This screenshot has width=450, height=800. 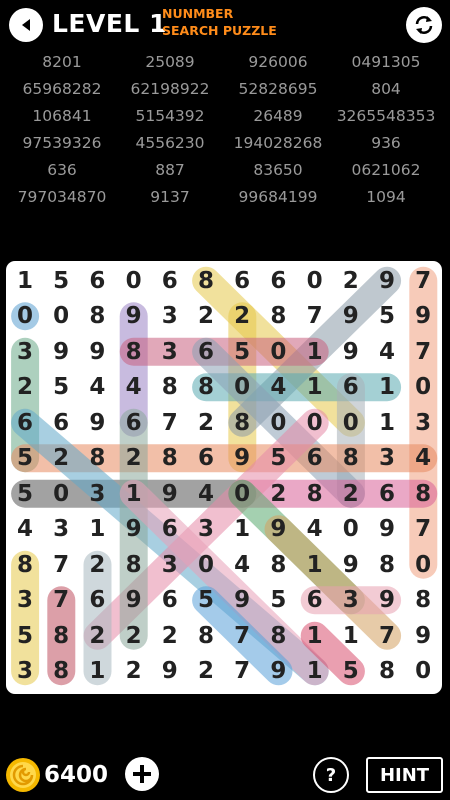 I want to click on add-coins-button, so click(x=142, y=774).